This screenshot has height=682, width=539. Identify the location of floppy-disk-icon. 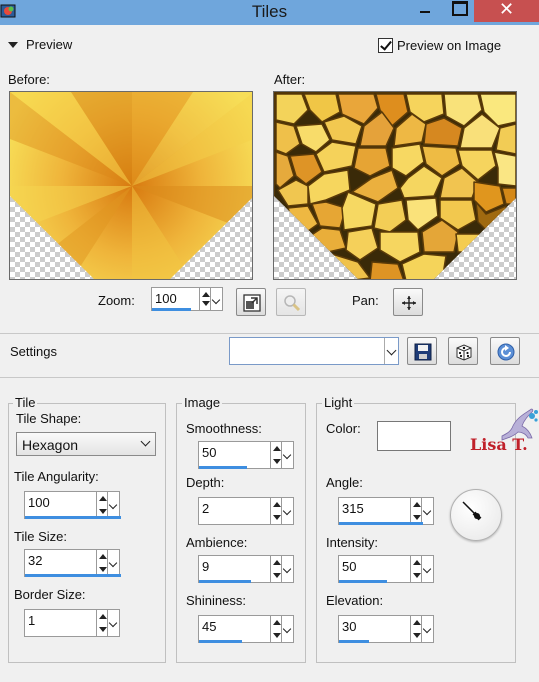
(423, 352).